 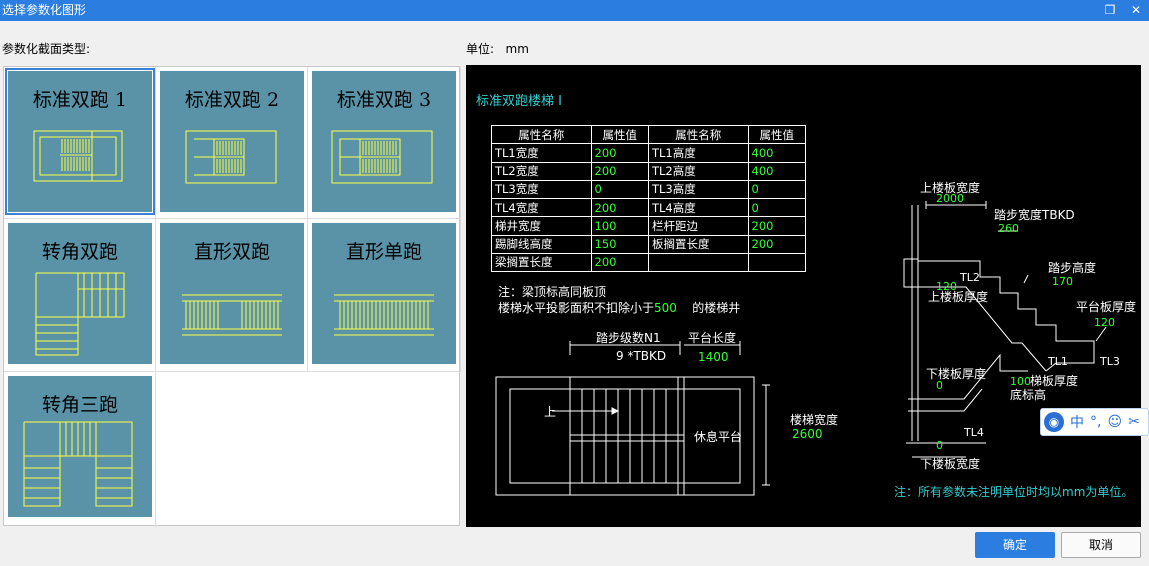 I want to click on tread-height-label: 踏步高度, so click(x=1072, y=268).